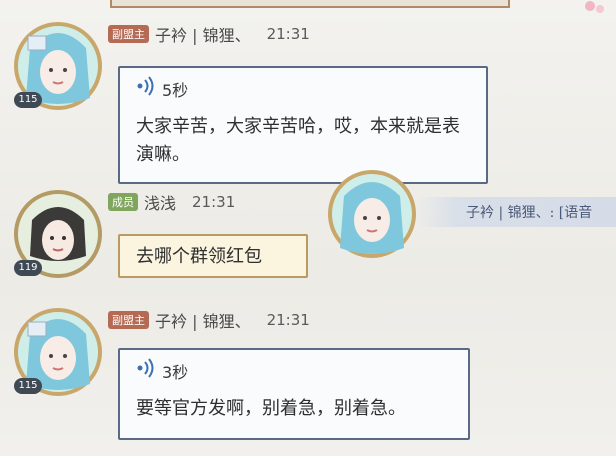 This screenshot has width=616, height=456. I want to click on notification-strip: 子衿 | 锦狸、: [语音, so click(517, 212).